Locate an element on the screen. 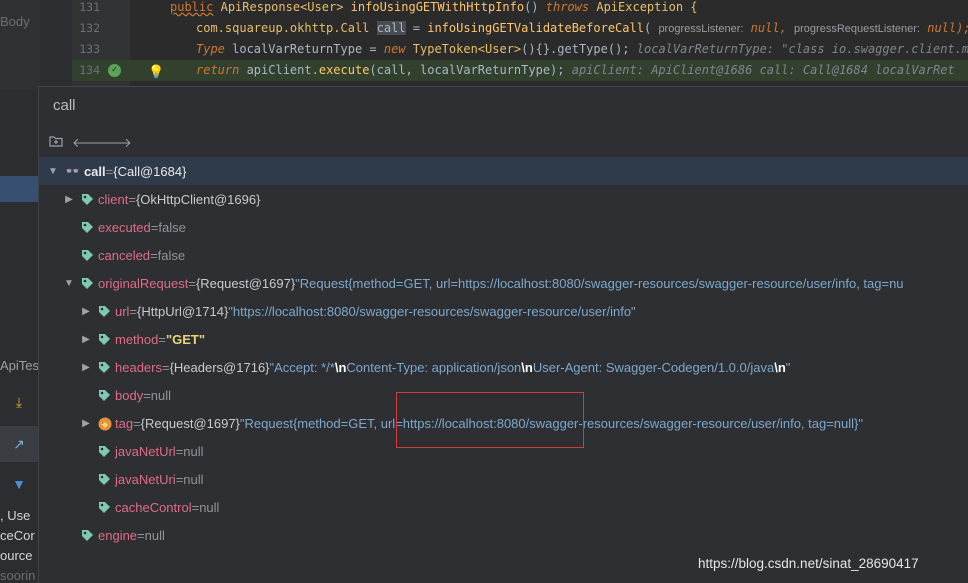 This screenshot has width=968, height=583. panel-item-apitest: ApiTes is located at coordinates (19, 365).